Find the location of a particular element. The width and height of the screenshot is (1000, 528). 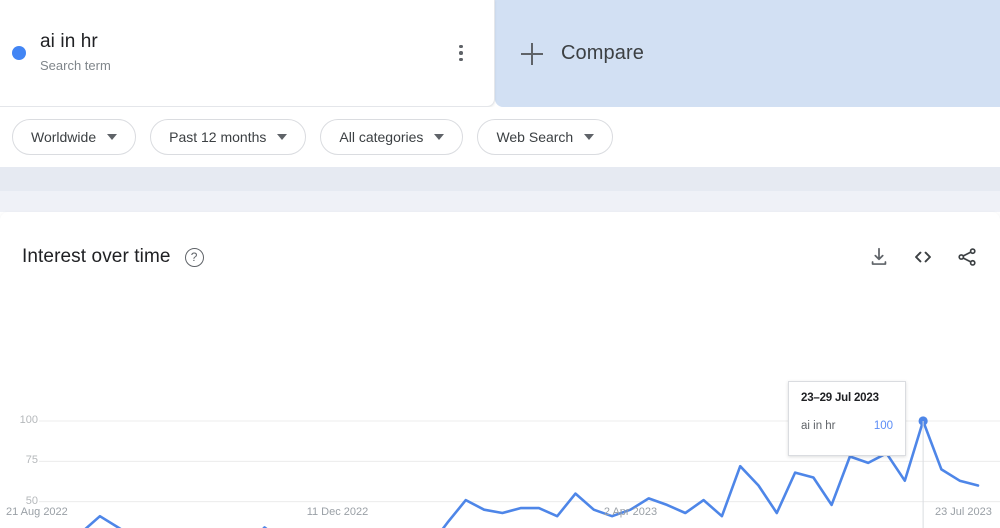

filter-chip-search-type: Web Search is located at coordinates (545, 137).